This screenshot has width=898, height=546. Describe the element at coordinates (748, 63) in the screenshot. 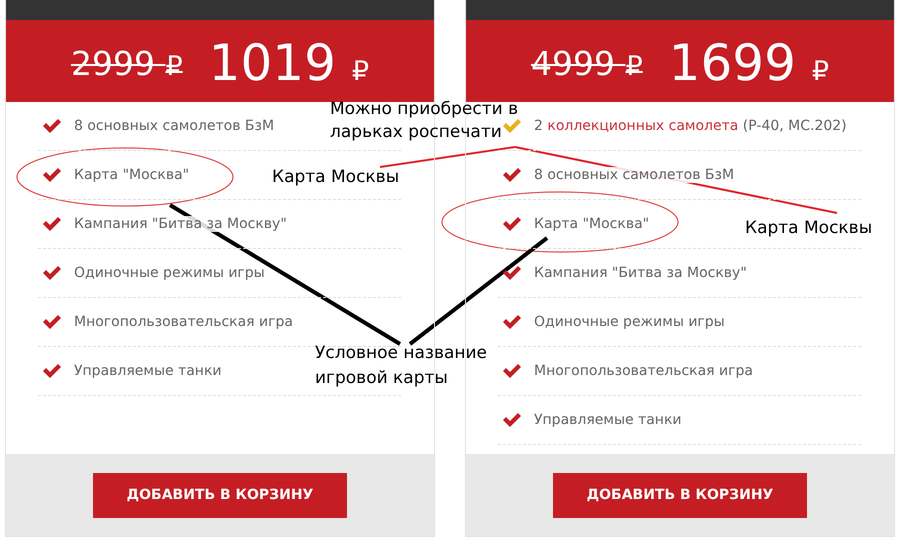

I see `new-price: 1699 ₽` at that location.